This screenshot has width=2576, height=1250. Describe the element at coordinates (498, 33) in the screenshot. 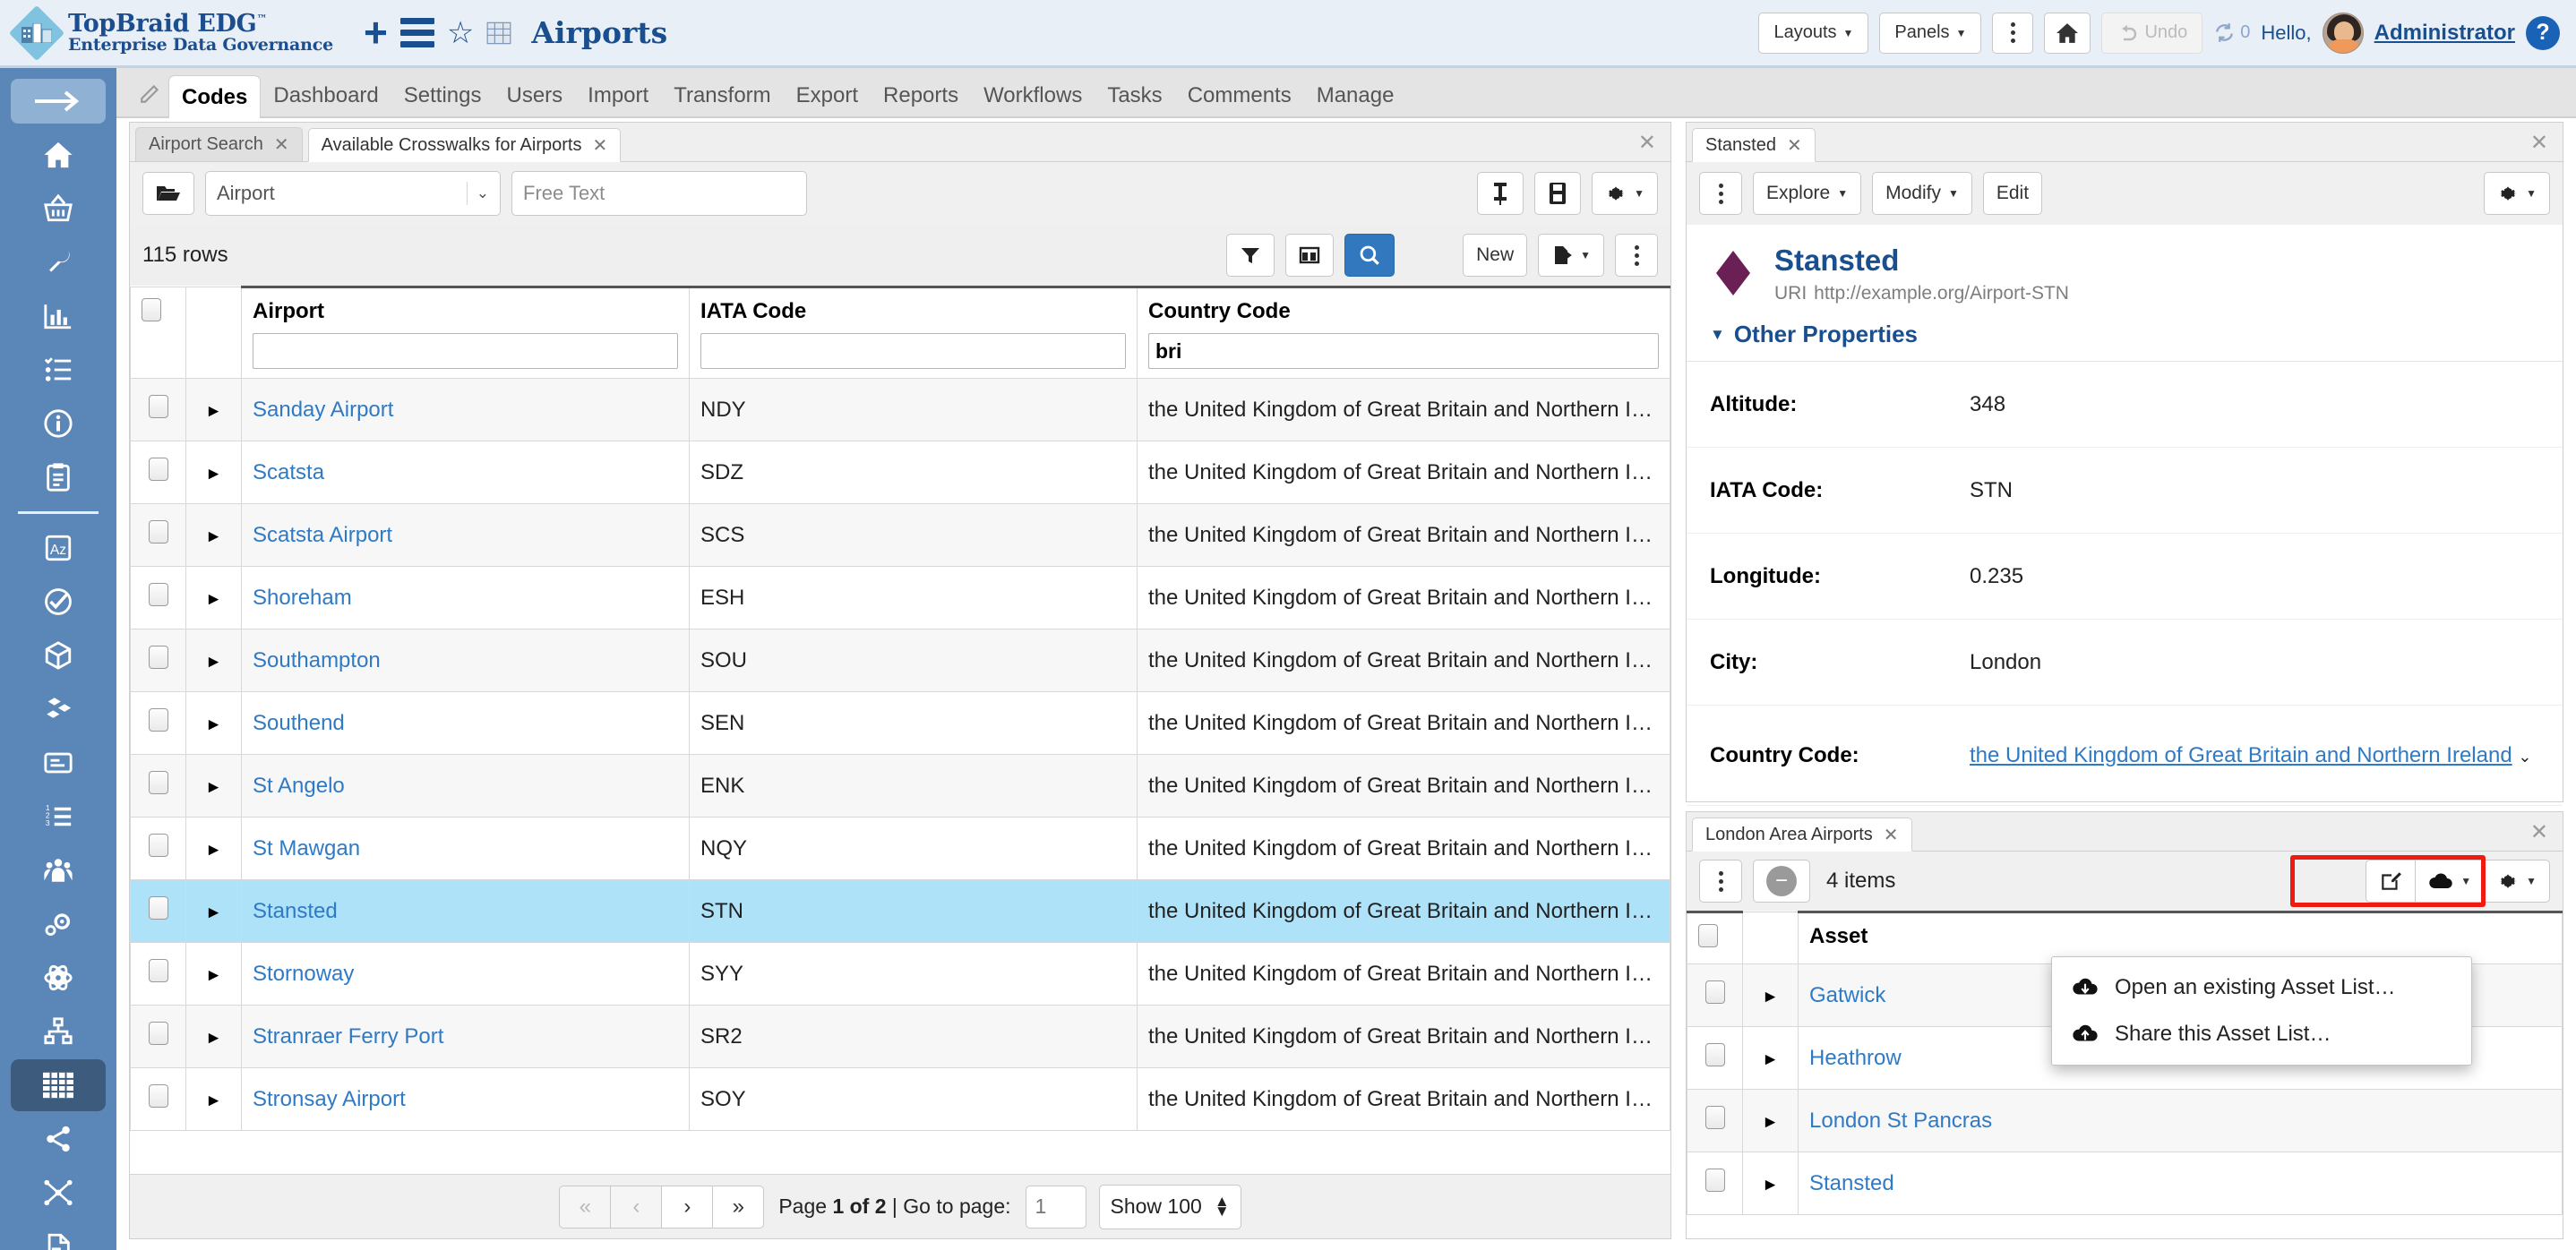

I see `table-grid-icon` at that location.